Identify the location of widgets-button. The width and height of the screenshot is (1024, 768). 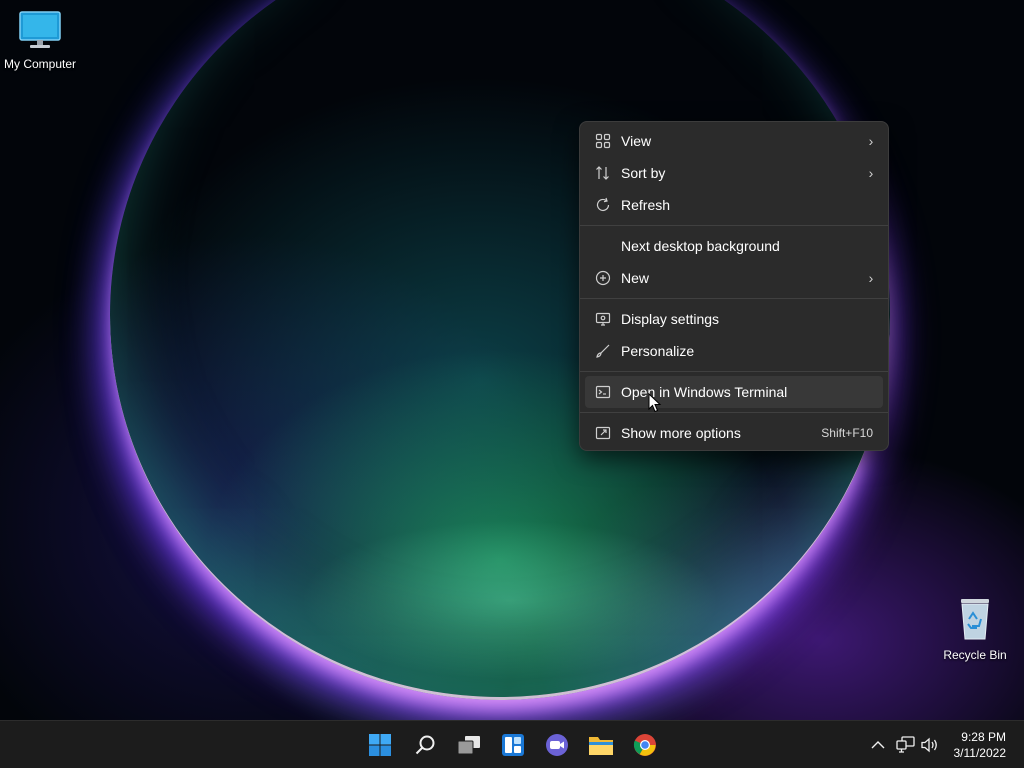
(513, 745).